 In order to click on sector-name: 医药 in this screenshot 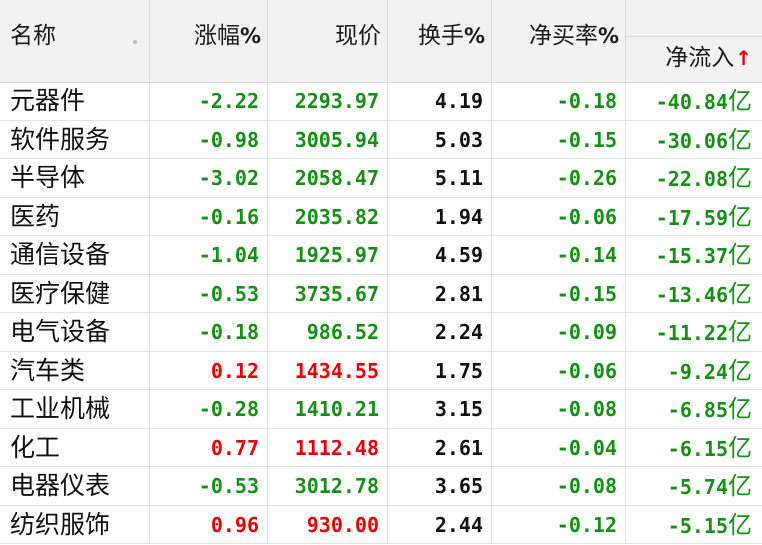, I will do `click(75, 216)`.